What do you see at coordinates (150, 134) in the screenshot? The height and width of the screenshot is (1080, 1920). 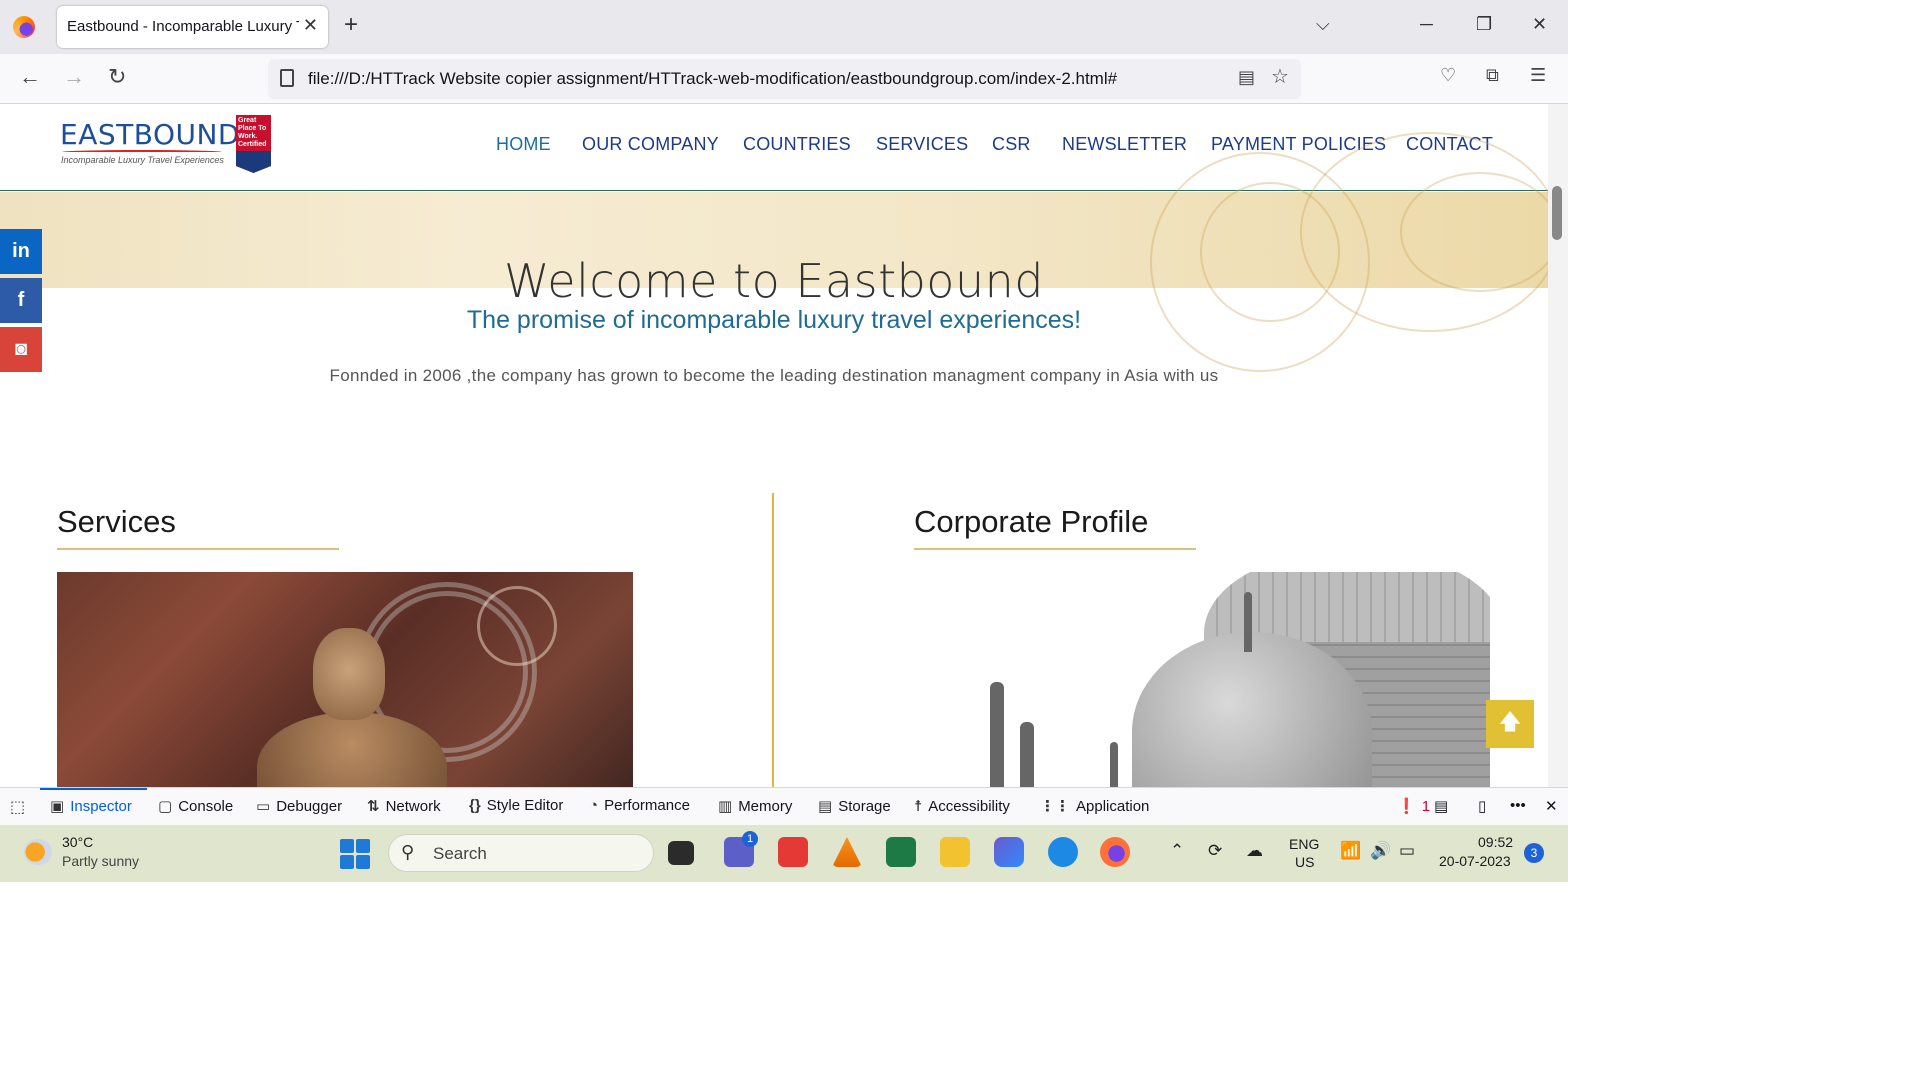 I see `site-logo: EASTBOUND` at bounding box center [150, 134].